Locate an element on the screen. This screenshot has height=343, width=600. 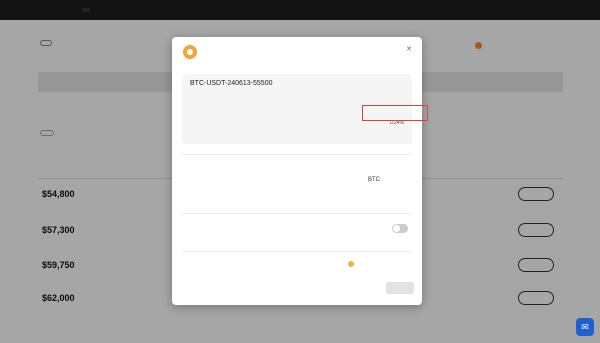
modal-header is located at coordinates (192, 52).